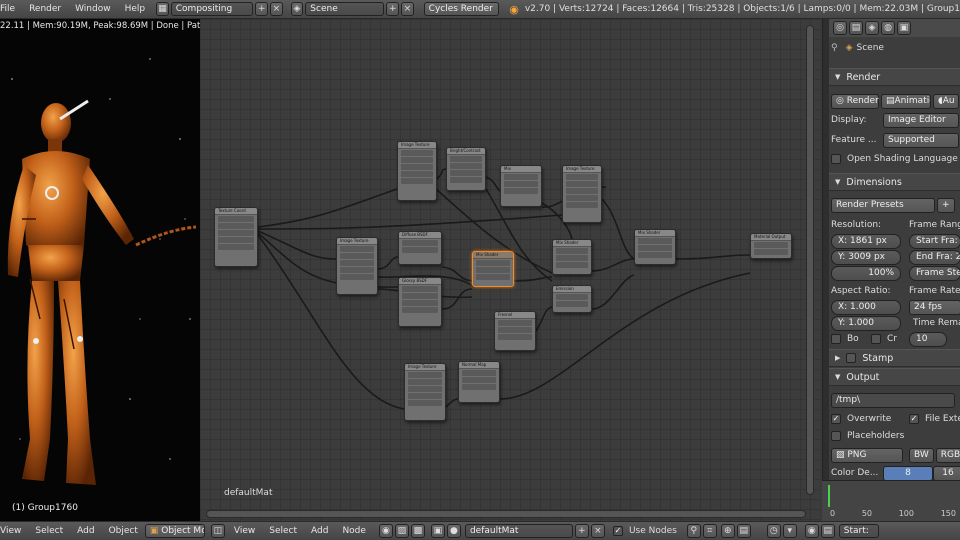 This screenshot has height=540, width=960. What do you see at coordinates (946, 473) in the screenshot?
I see `depth-16-button: 16` at bounding box center [946, 473].